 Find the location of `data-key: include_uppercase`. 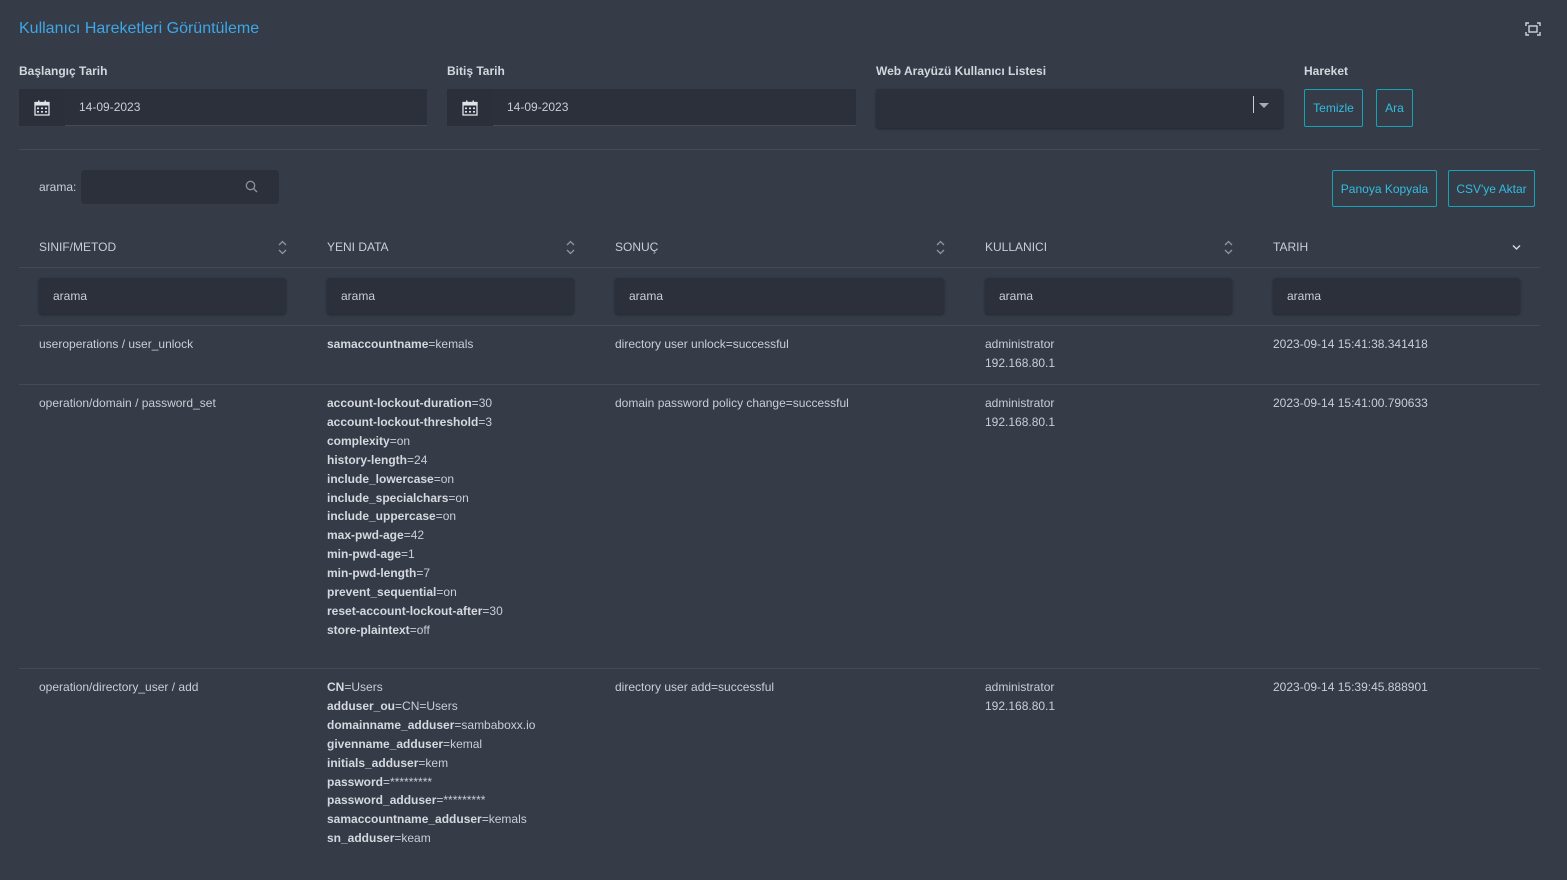

data-key: include_uppercase is located at coordinates (381, 516).